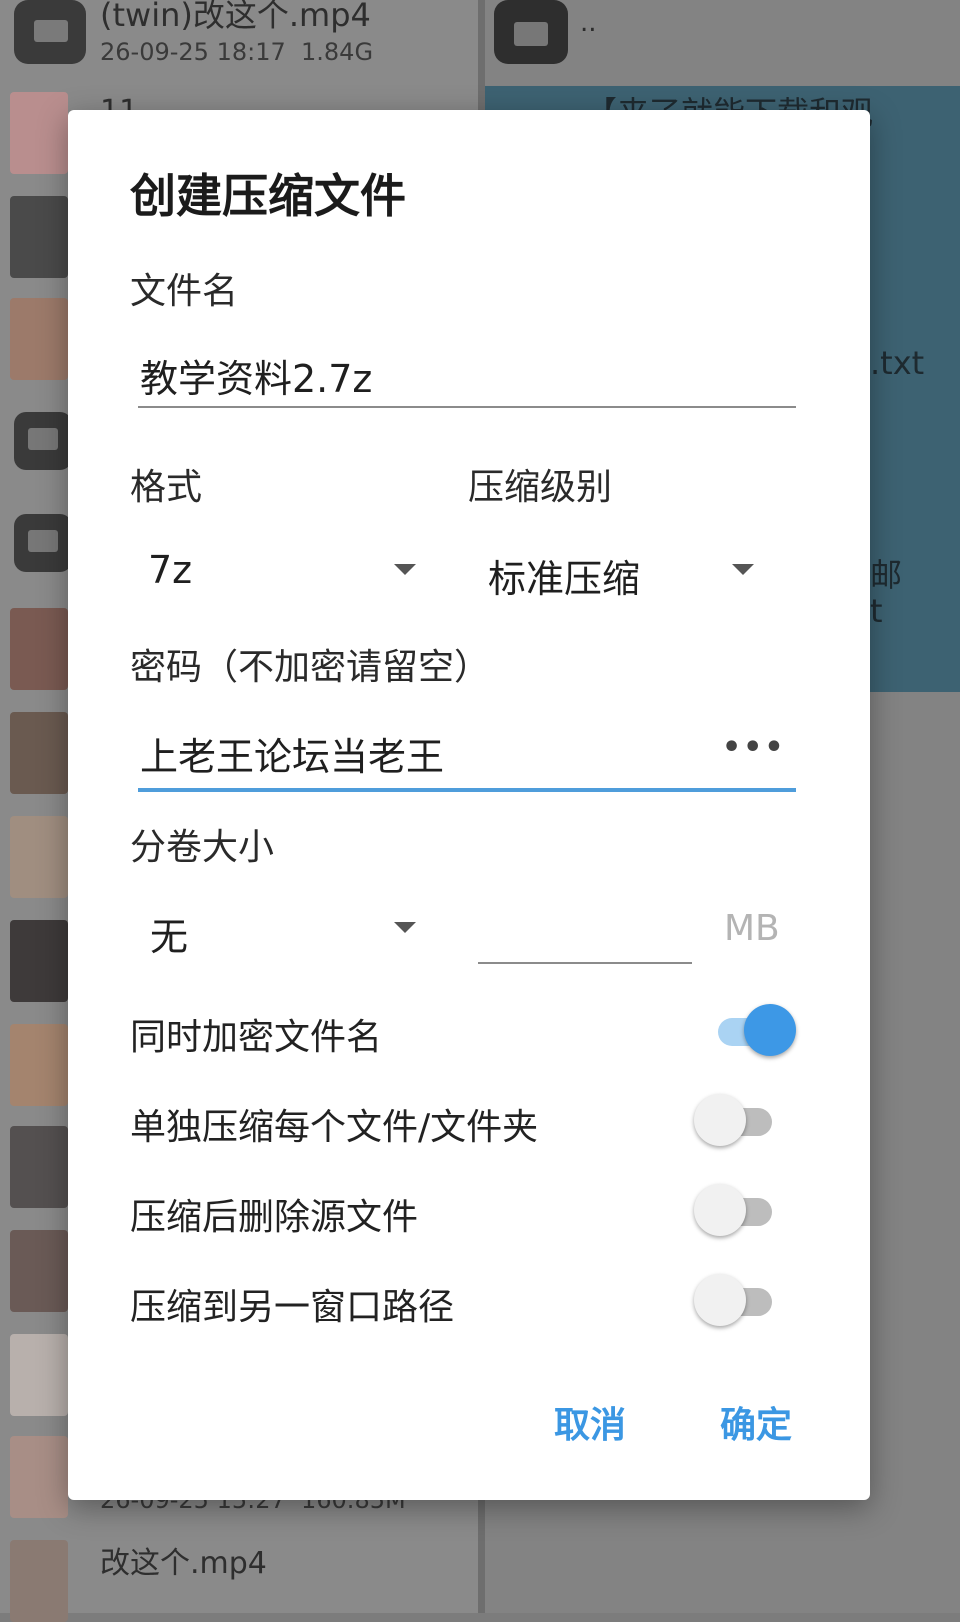 This screenshot has height=1622, width=960. What do you see at coordinates (736, 1121) in the screenshot?
I see `separate-archives-toggle` at bounding box center [736, 1121].